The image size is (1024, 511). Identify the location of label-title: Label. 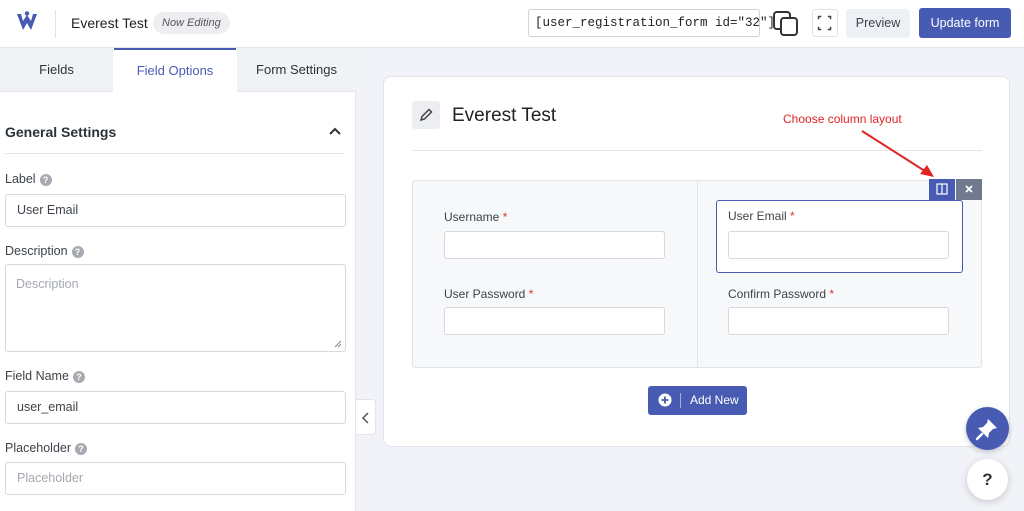
(20, 179).